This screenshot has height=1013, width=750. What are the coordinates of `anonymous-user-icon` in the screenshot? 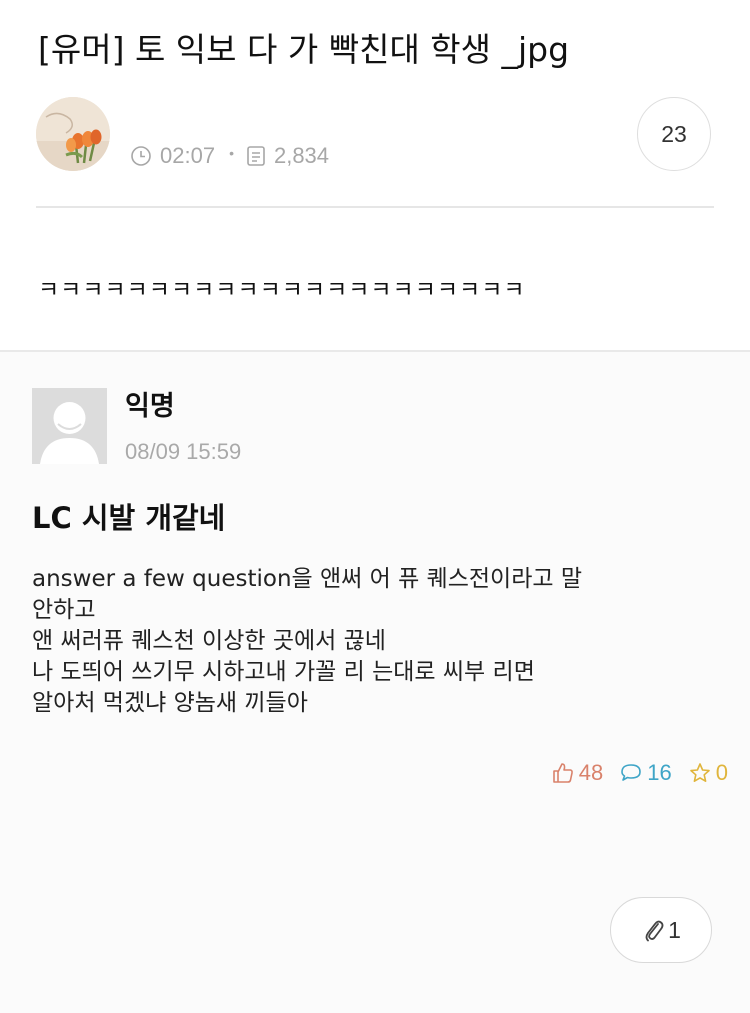 It's located at (69, 426).